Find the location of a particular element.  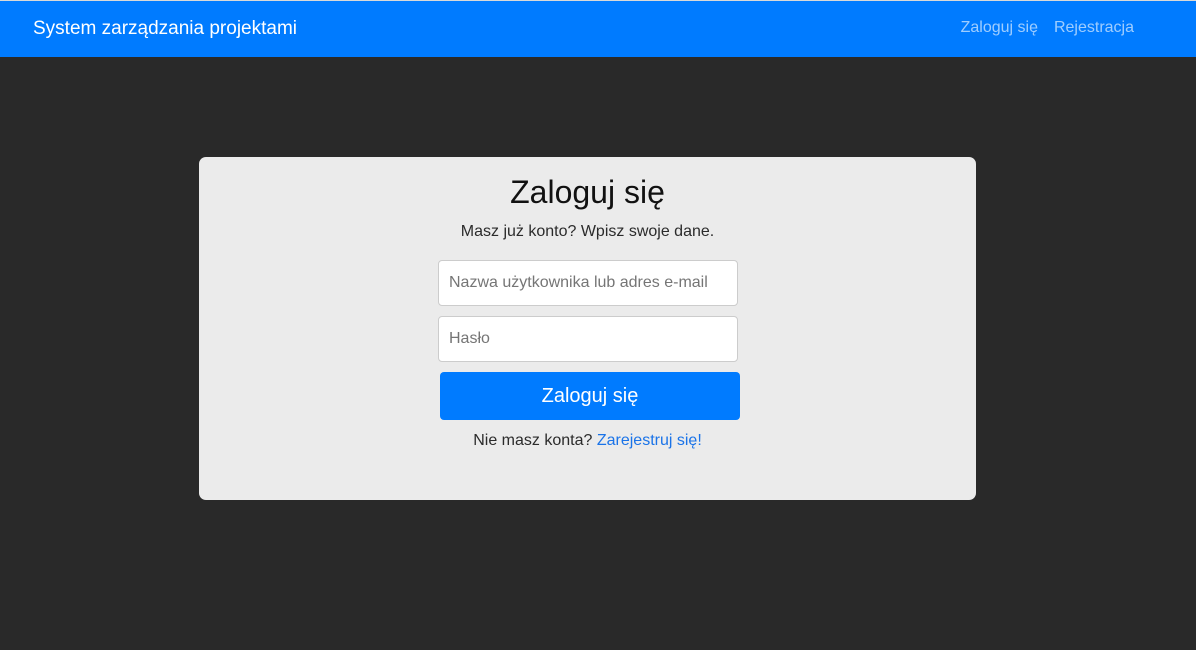

register-prompt-line: Nie masz konta? Zarejestruj się! is located at coordinates (587, 441).